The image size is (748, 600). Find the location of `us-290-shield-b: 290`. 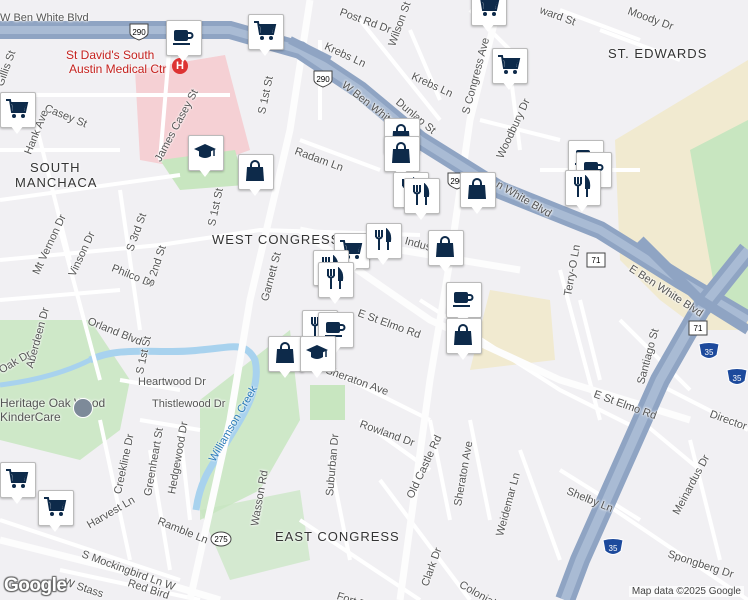

us-290-shield-b: 290 is located at coordinates (323, 79).